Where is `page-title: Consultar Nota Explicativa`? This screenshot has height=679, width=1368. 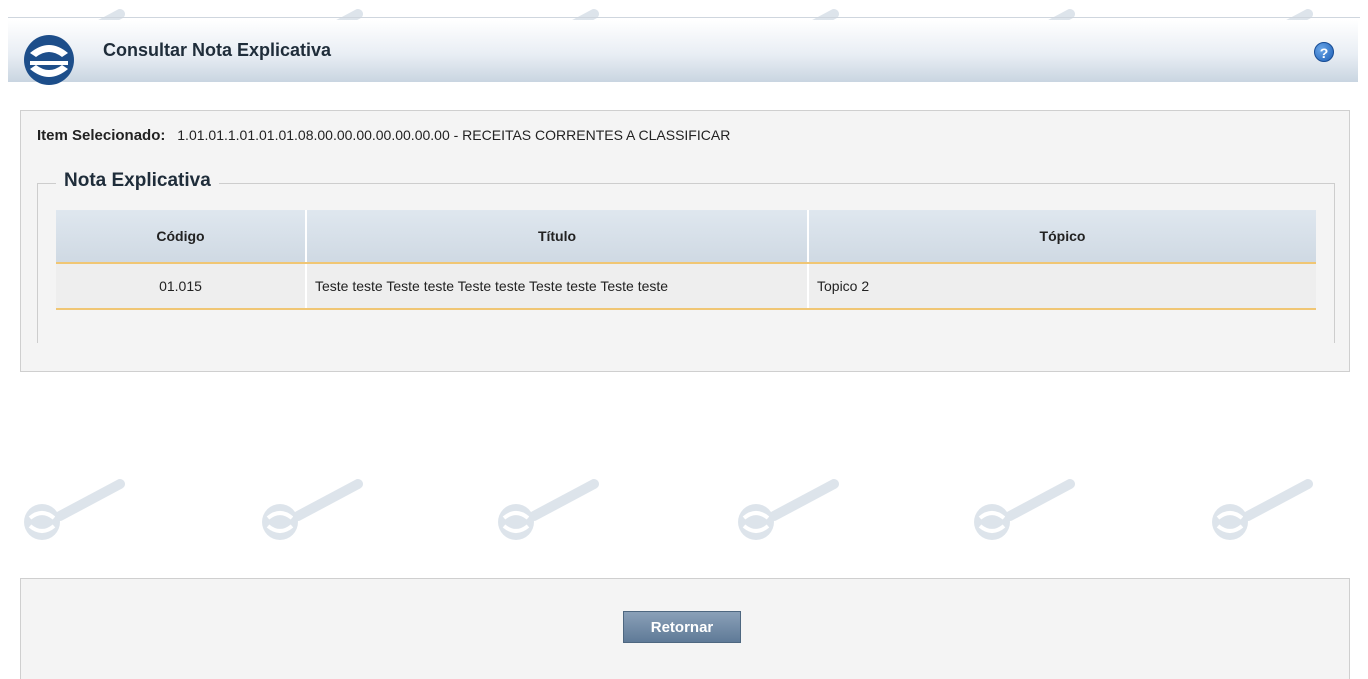
page-title: Consultar Nota Explicativa is located at coordinates (217, 50).